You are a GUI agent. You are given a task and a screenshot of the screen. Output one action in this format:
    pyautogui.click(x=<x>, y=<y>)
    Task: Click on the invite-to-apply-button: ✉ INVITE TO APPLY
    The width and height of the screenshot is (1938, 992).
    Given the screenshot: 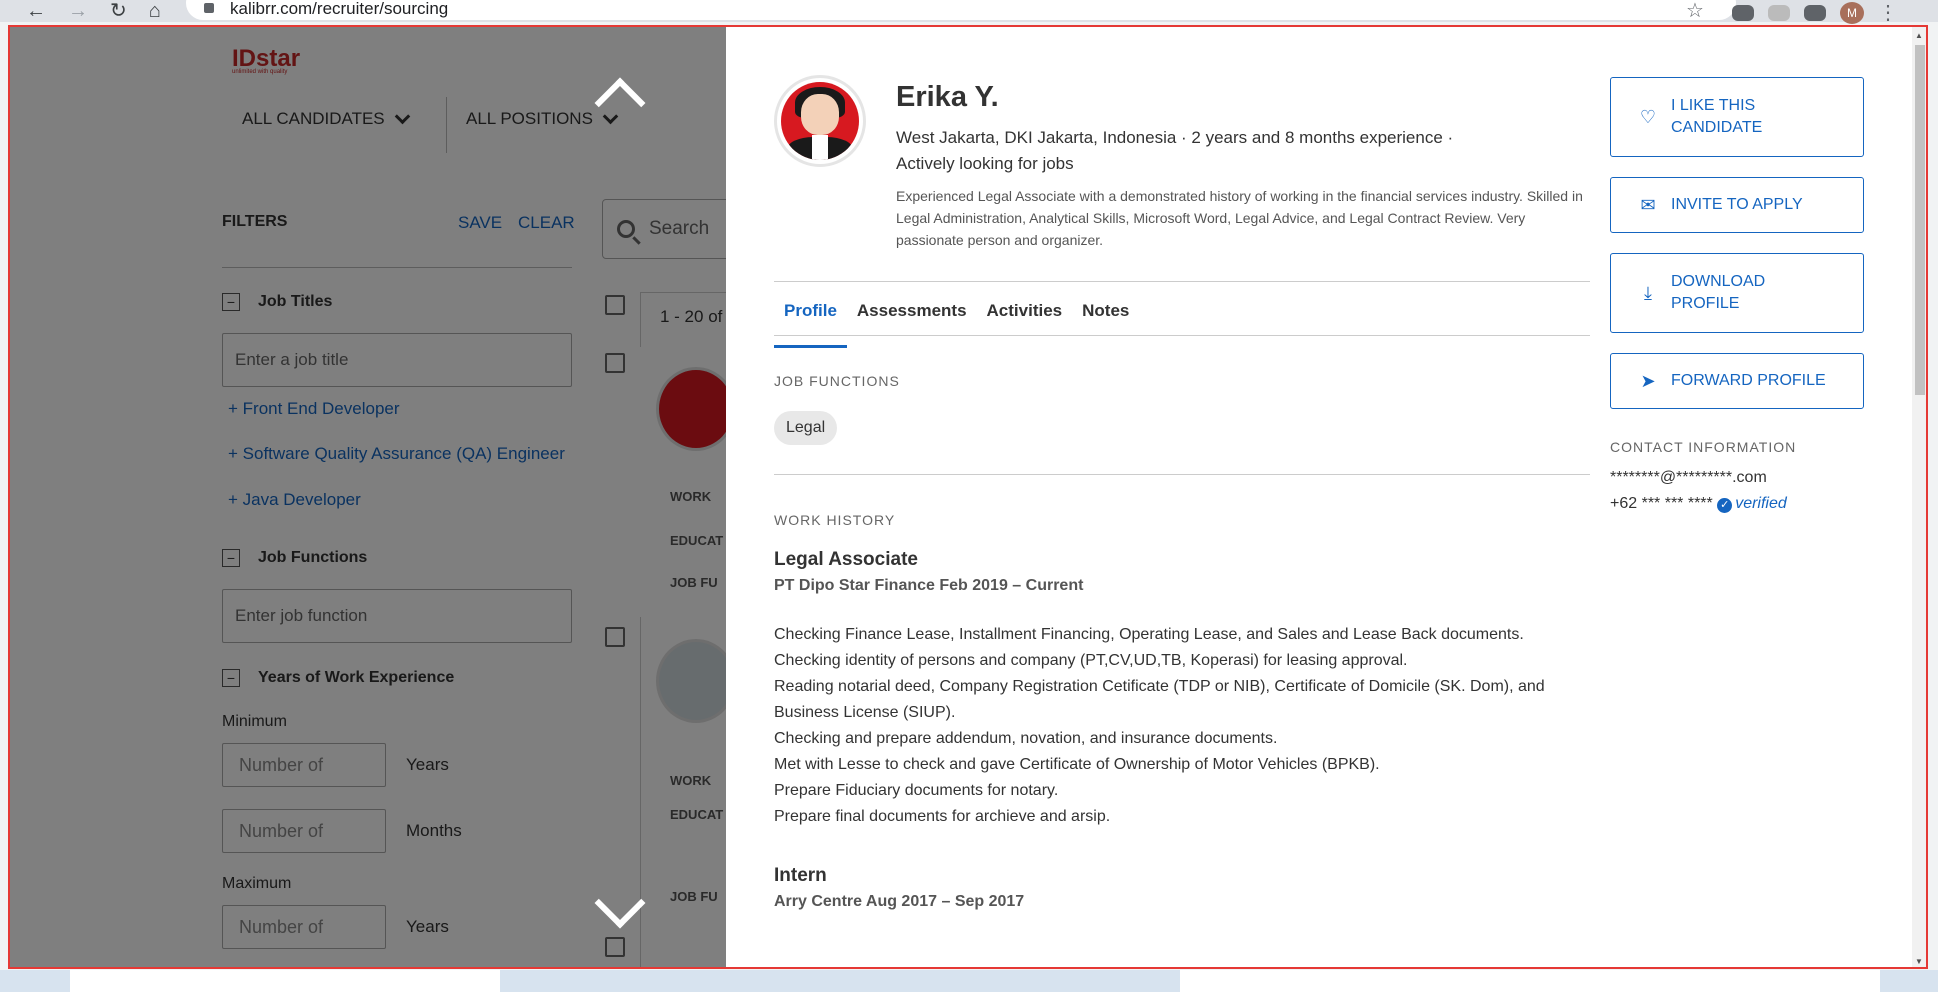 What is the action you would take?
    pyautogui.click(x=1737, y=205)
    